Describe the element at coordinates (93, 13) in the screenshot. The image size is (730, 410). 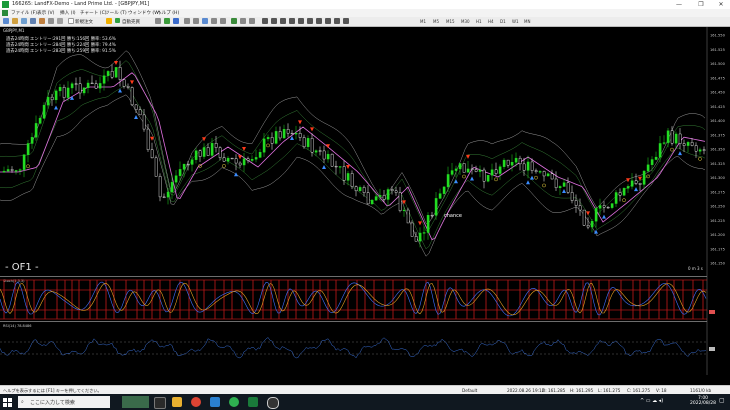
I see `menu-chart: チャート (C)` at that location.